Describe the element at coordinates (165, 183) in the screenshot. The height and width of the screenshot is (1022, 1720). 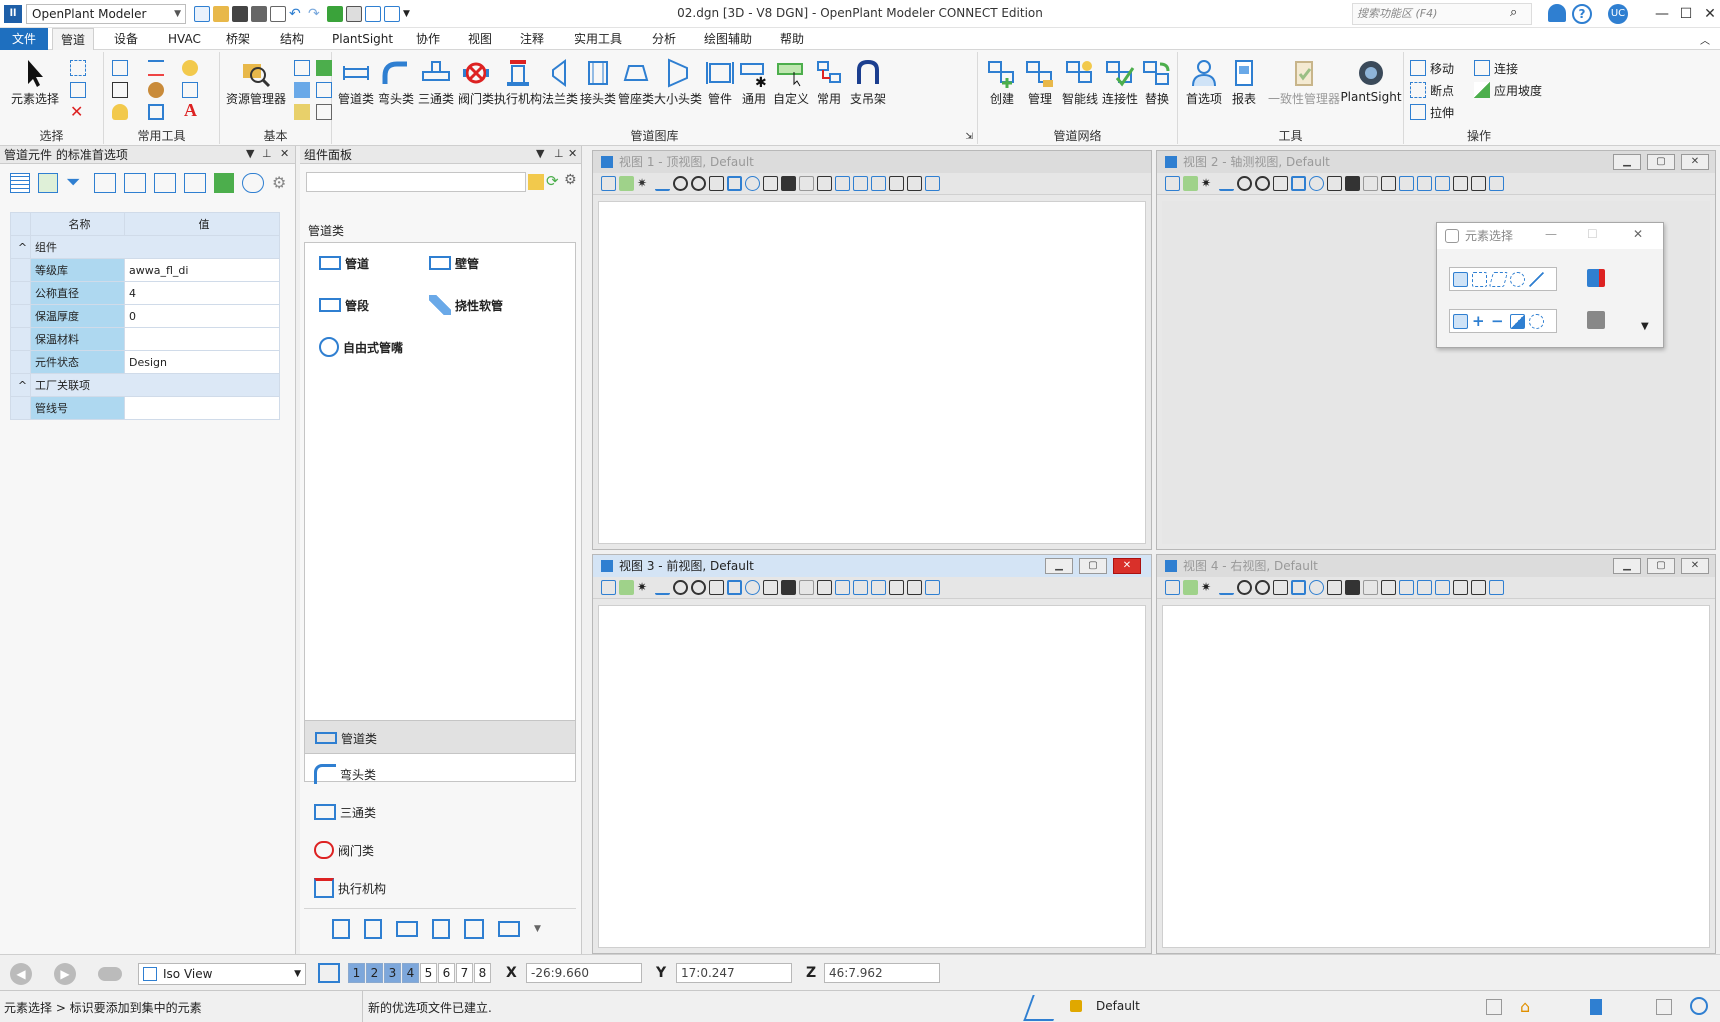
I see `component-flange-icon` at that location.